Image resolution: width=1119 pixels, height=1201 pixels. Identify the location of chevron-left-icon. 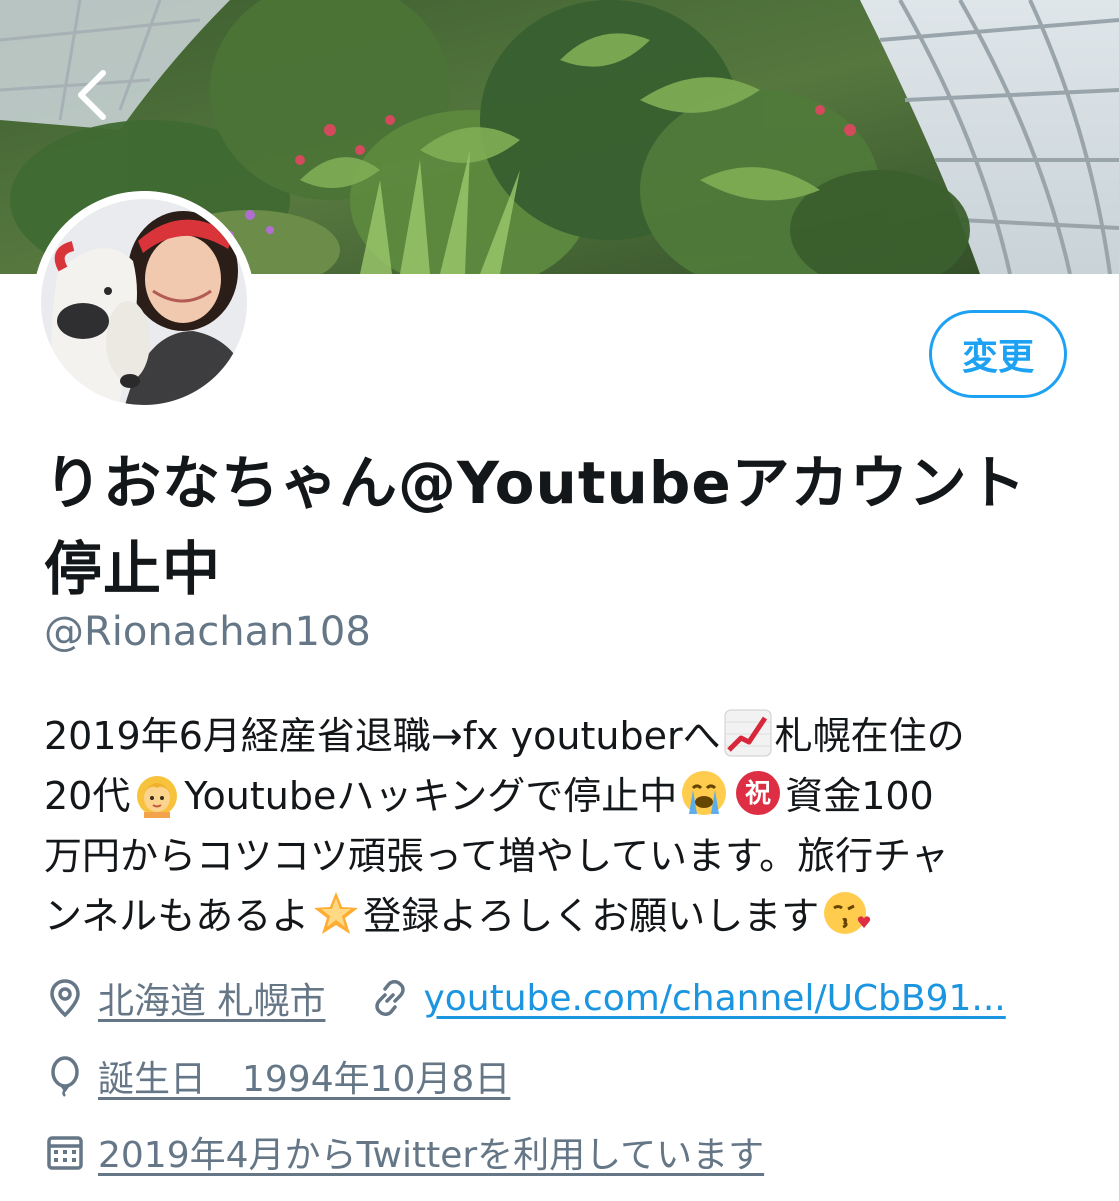
(92, 95).